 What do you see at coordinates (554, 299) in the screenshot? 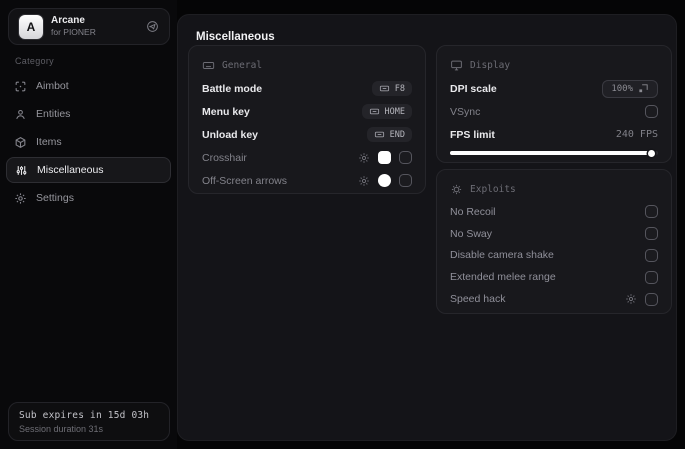
I see `setting-row-speed-hack: Speed hack` at bounding box center [554, 299].